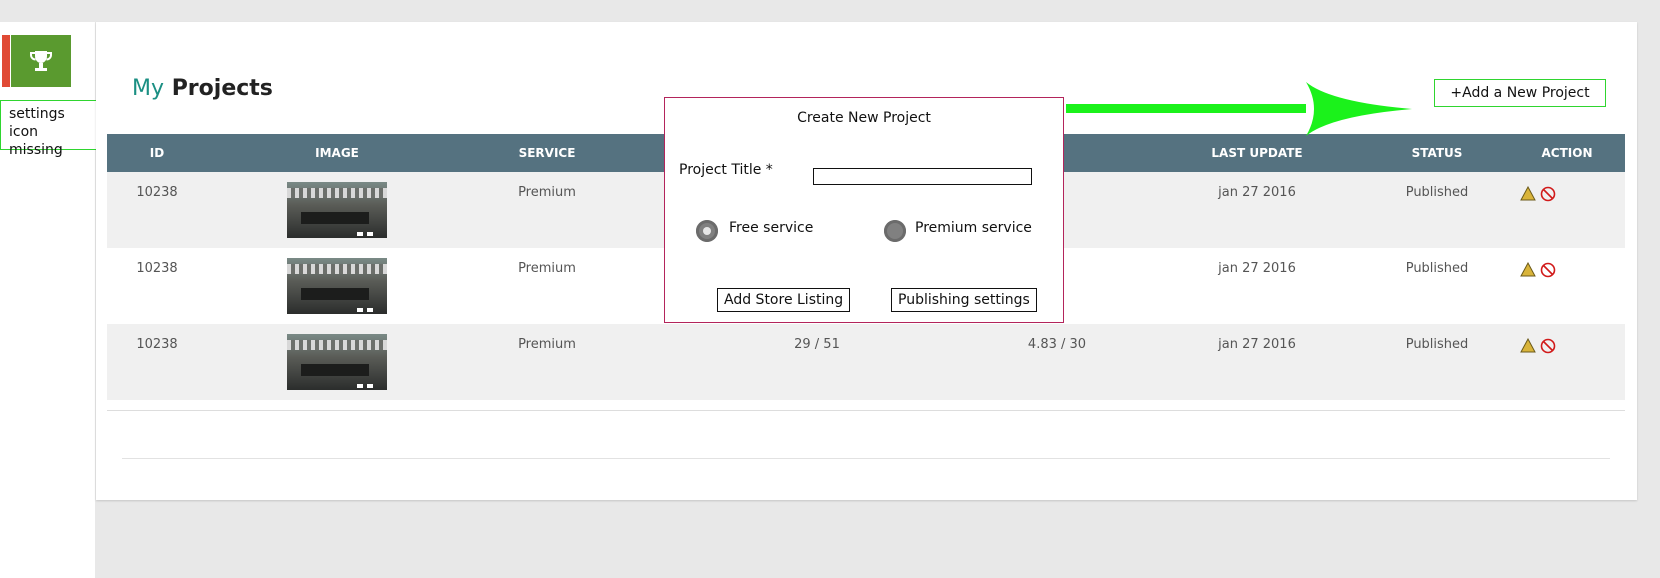 This screenshot has height=578, width=1660. I want to click on annotation-note-line2: missing, so click(36, 150).